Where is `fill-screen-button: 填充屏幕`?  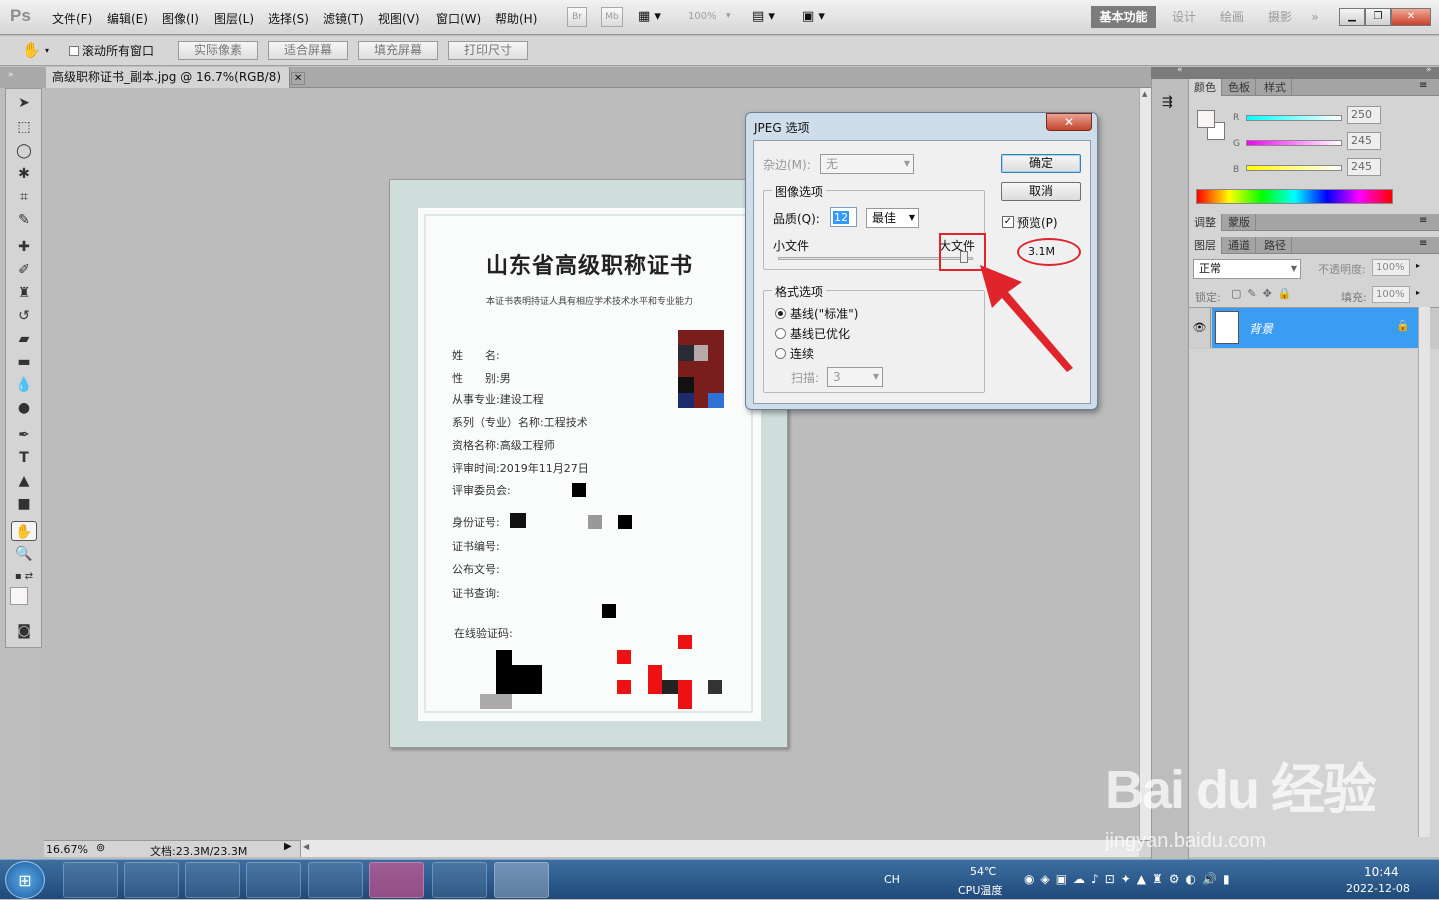
fill-screen-button: 填充屏幕 is located at coordinates (398, 50).